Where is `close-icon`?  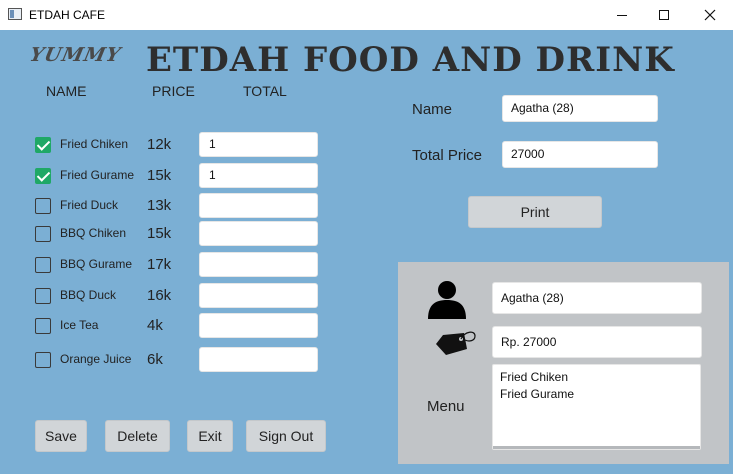
close-icon is located at coordinates (710, 15).